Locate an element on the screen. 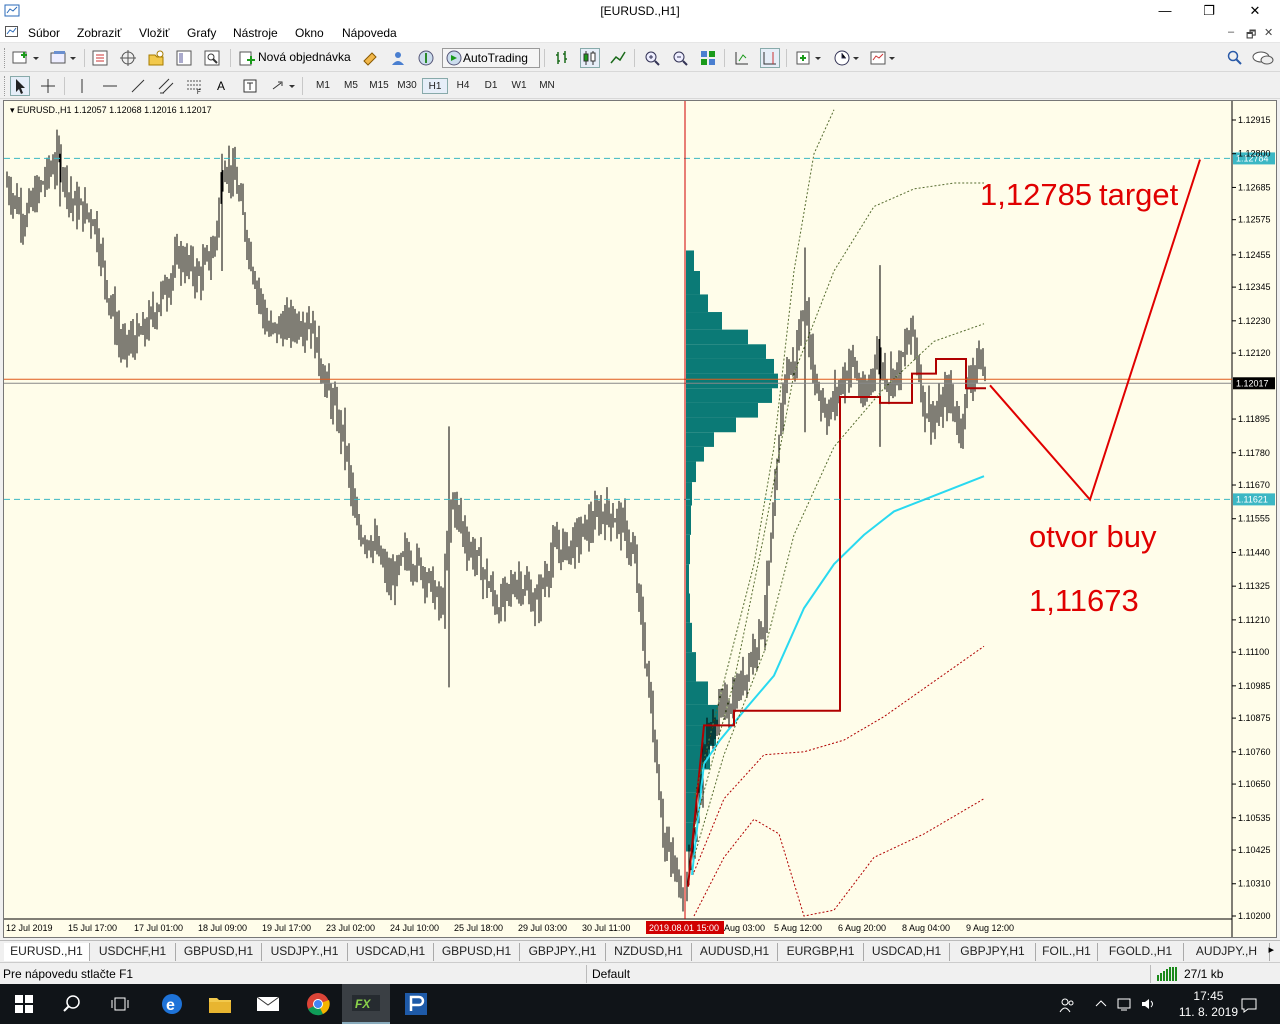  arrows-icon is located at coordinates (283, 86).